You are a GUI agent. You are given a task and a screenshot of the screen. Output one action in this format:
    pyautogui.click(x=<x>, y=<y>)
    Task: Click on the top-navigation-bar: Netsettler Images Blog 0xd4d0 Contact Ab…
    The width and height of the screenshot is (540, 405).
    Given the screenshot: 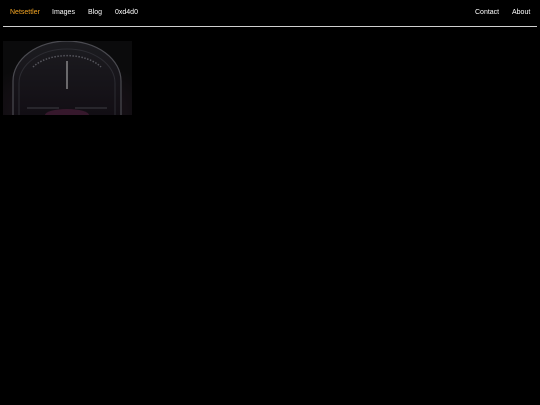 What is the action you would take?
    pyautogui.click(x=270, y=13)
    